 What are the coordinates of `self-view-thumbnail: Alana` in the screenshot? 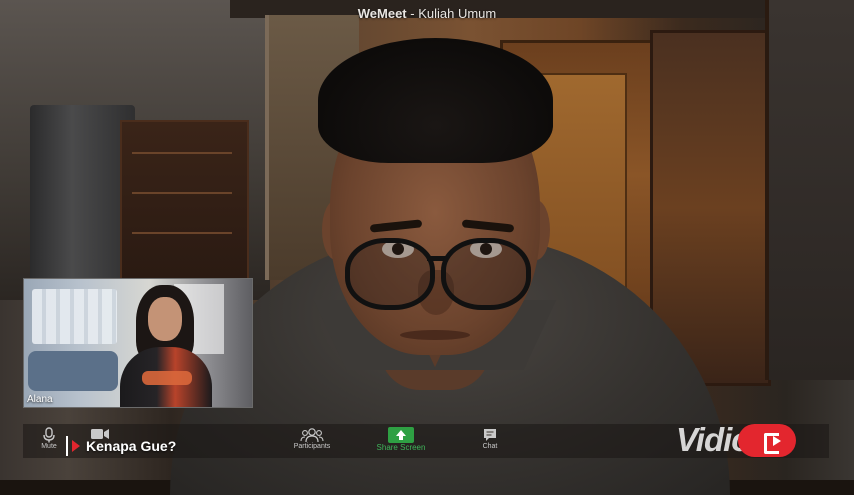 It's located at (138, 343).